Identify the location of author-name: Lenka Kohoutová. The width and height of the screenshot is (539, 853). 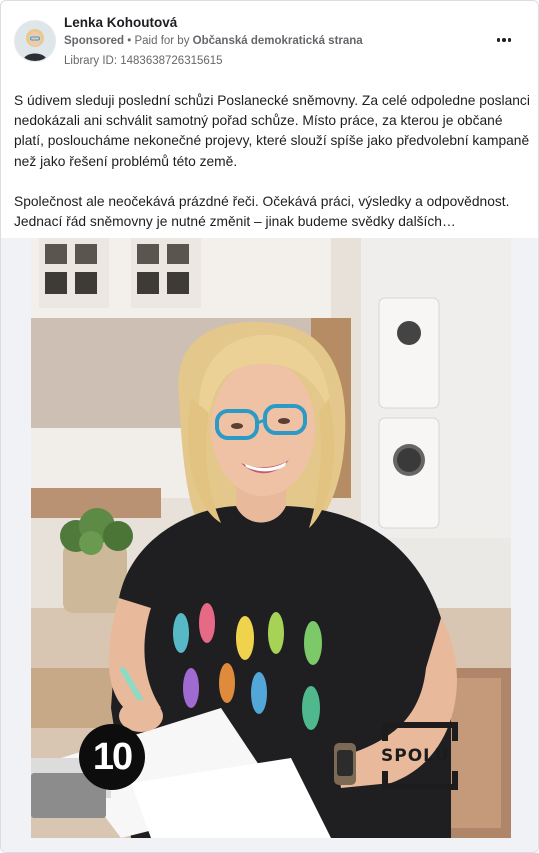
(120, 22).